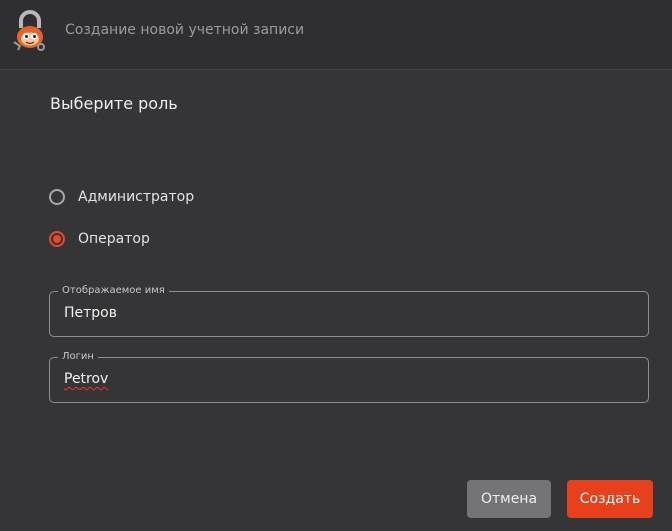 The width and height of the screenshot is (672, 531). What do you see at coordinates (114, 103) in the screenshot?
I see `role-section-title: Выберите роль` at bounding box center [114, 103].